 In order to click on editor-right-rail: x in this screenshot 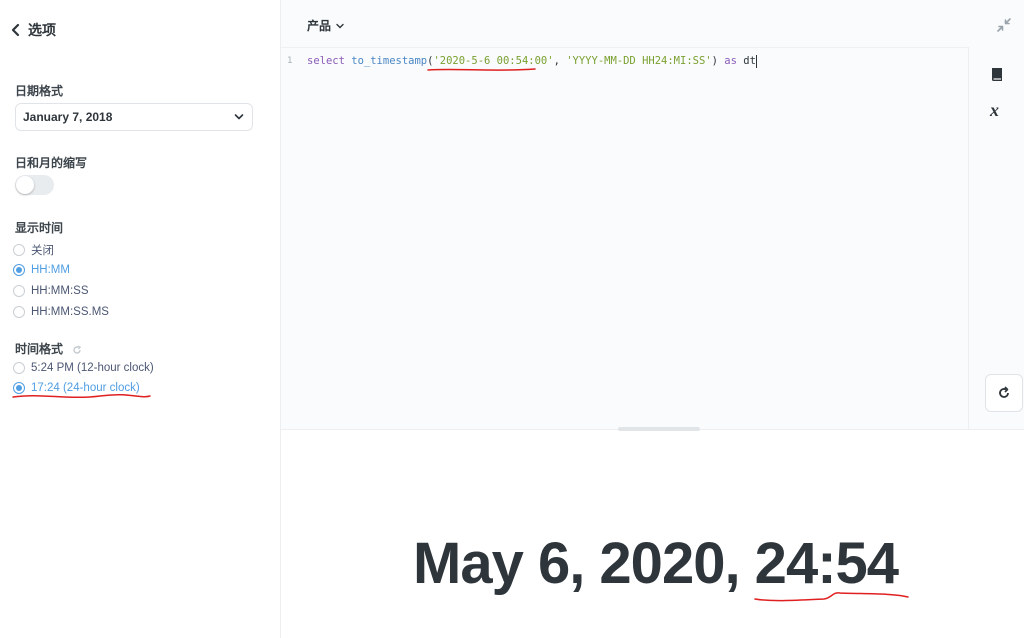, I will do `click(996, 238)`.